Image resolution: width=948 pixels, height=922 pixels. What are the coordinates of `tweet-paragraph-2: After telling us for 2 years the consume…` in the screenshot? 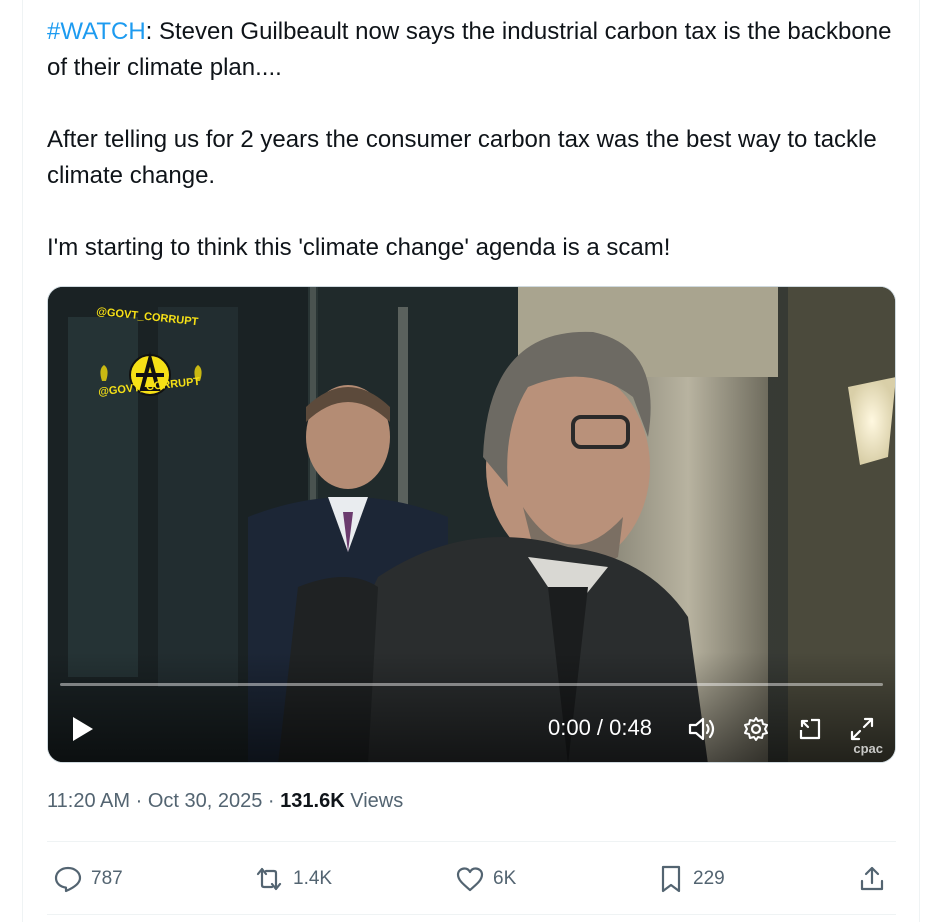 It's located at (462, 157).